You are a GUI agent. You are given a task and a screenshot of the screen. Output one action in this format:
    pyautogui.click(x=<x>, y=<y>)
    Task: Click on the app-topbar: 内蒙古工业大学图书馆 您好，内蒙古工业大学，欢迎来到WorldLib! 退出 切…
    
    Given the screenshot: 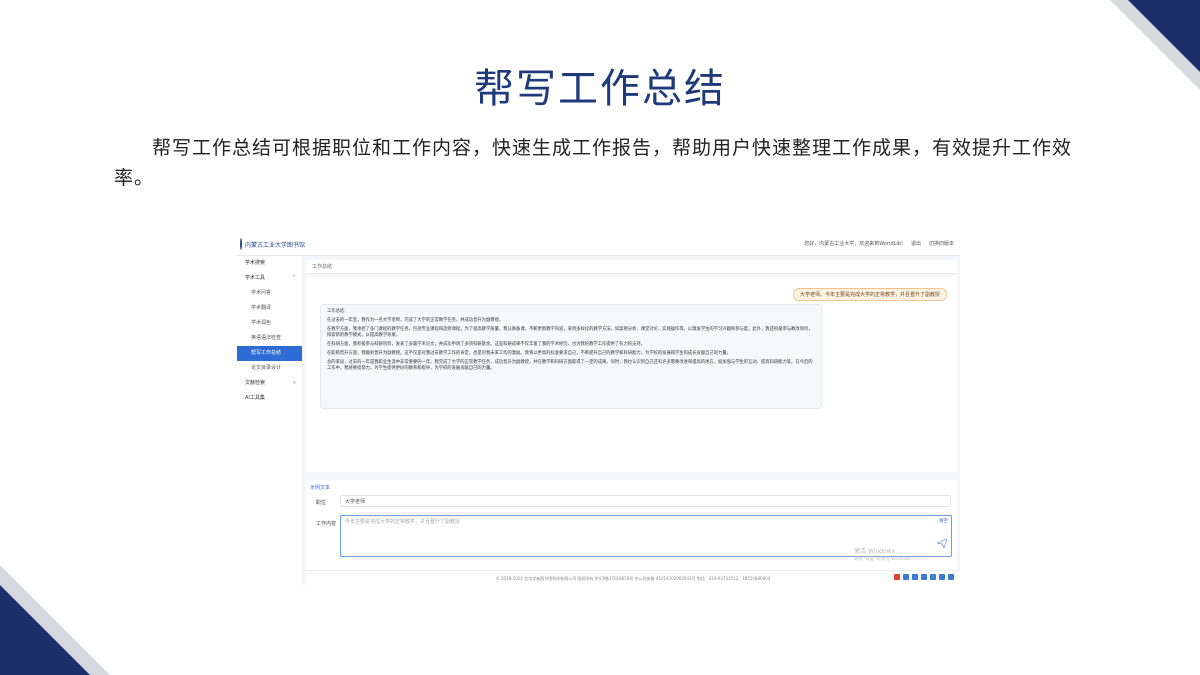 What is the action you would take?
    pyautogui.click(x=598, y=244)
    